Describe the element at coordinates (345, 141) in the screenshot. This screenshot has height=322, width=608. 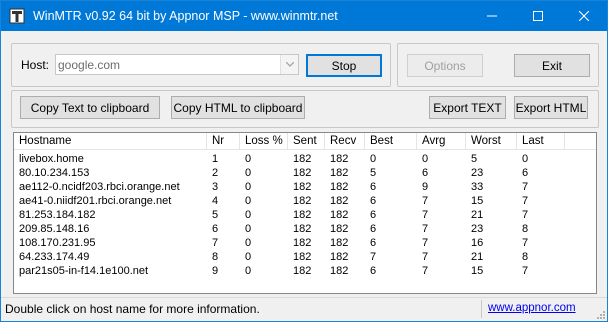
I see `column-header-recv: Recv` at that location.